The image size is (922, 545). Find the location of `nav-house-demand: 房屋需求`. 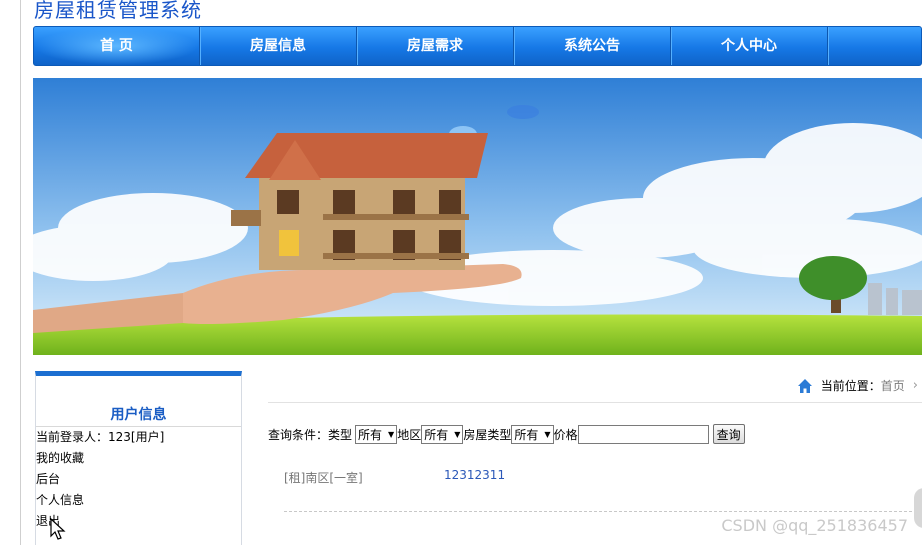

nav-house-demand: 房屋需求 is located at coordinates (435, 46).